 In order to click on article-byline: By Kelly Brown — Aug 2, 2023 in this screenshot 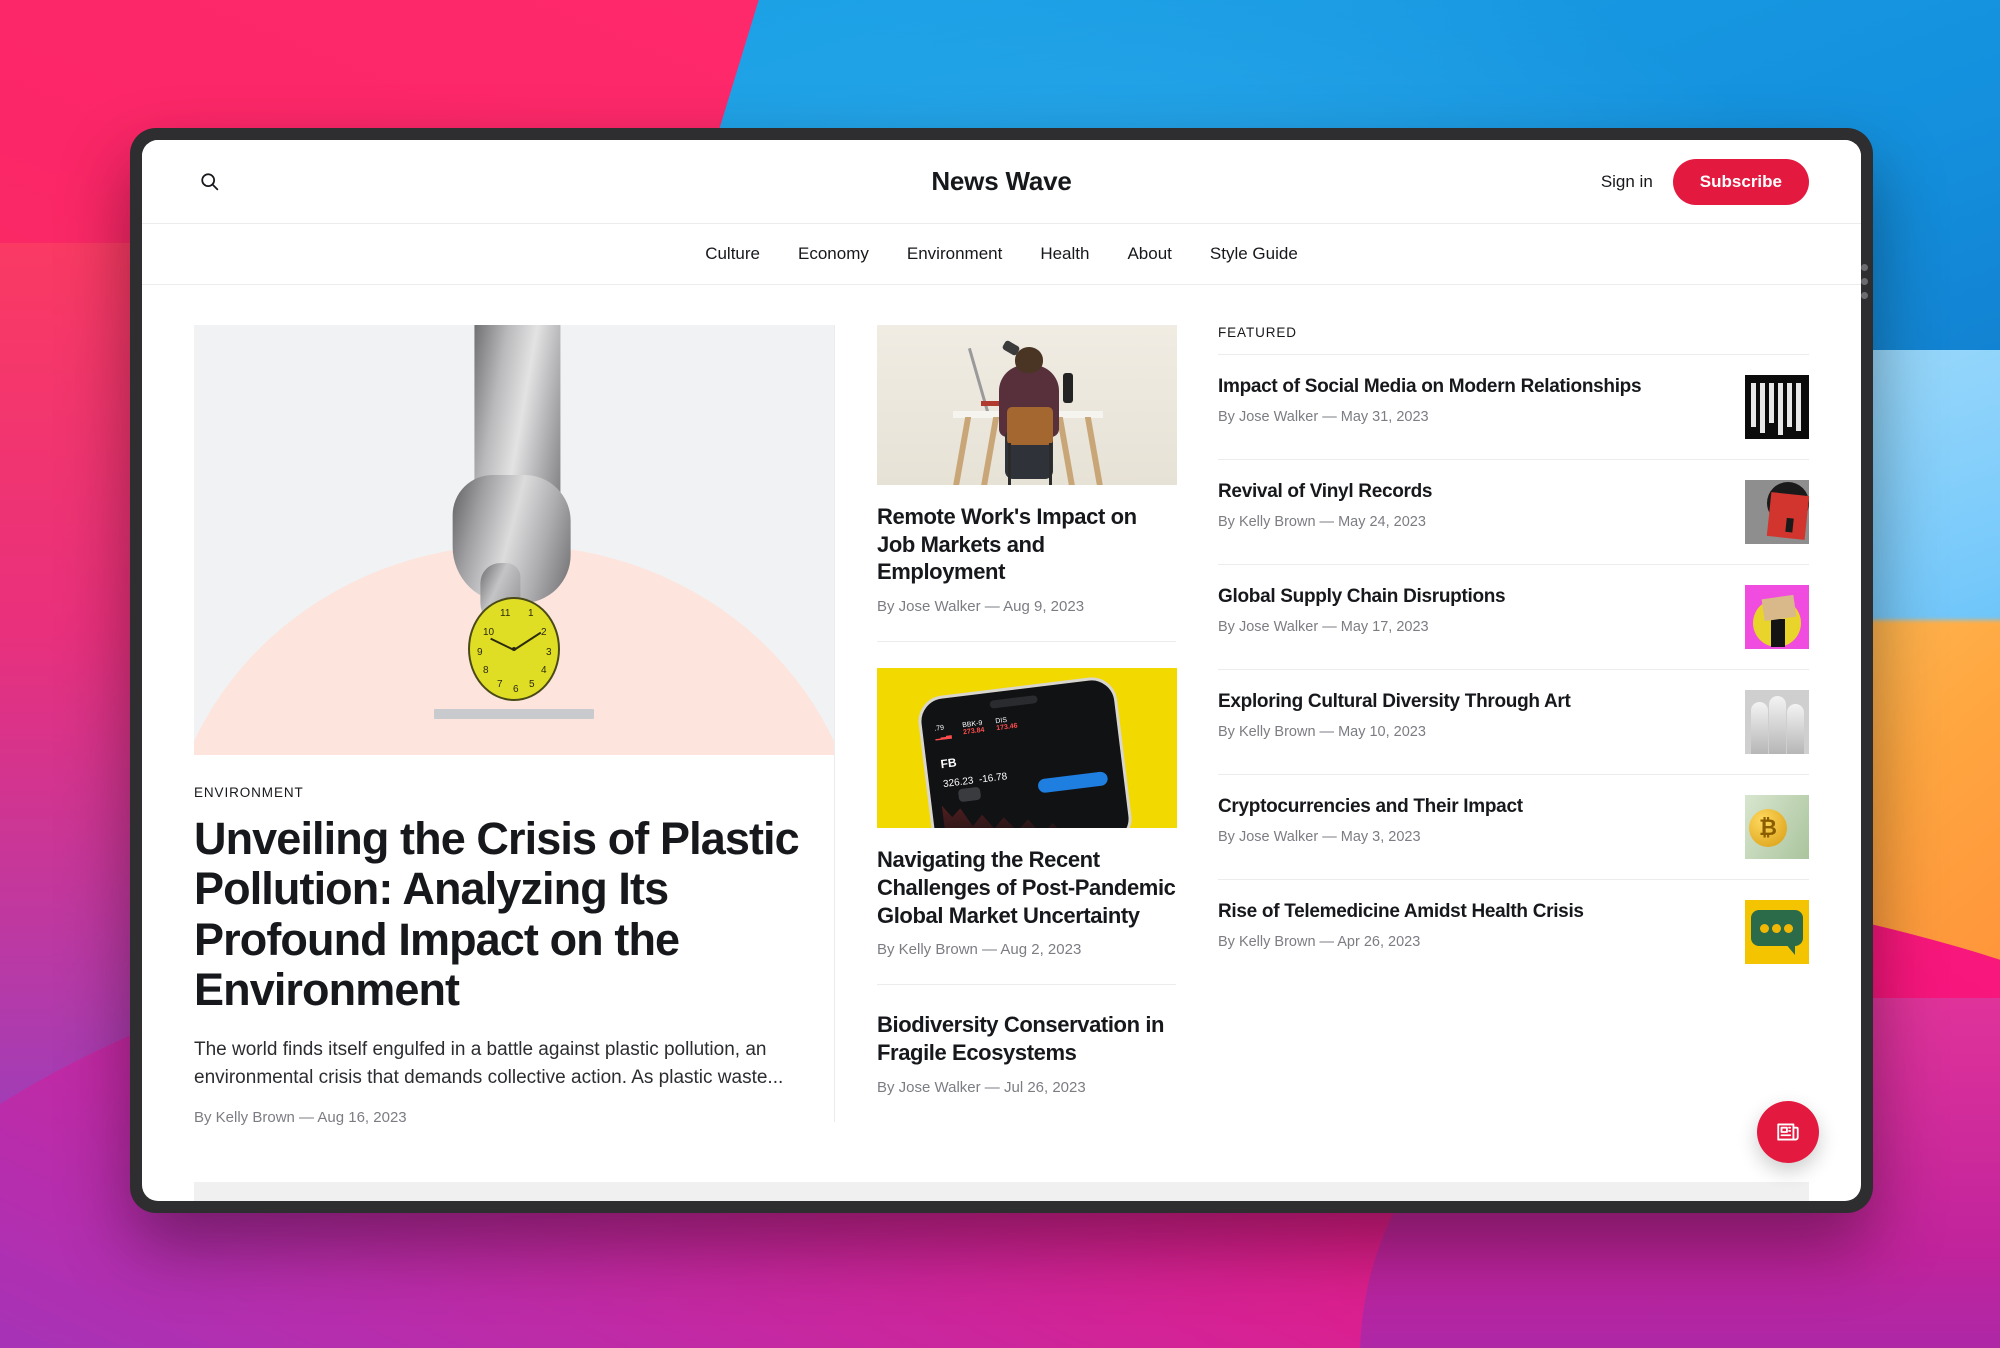, I will do `click(979, 950)`.